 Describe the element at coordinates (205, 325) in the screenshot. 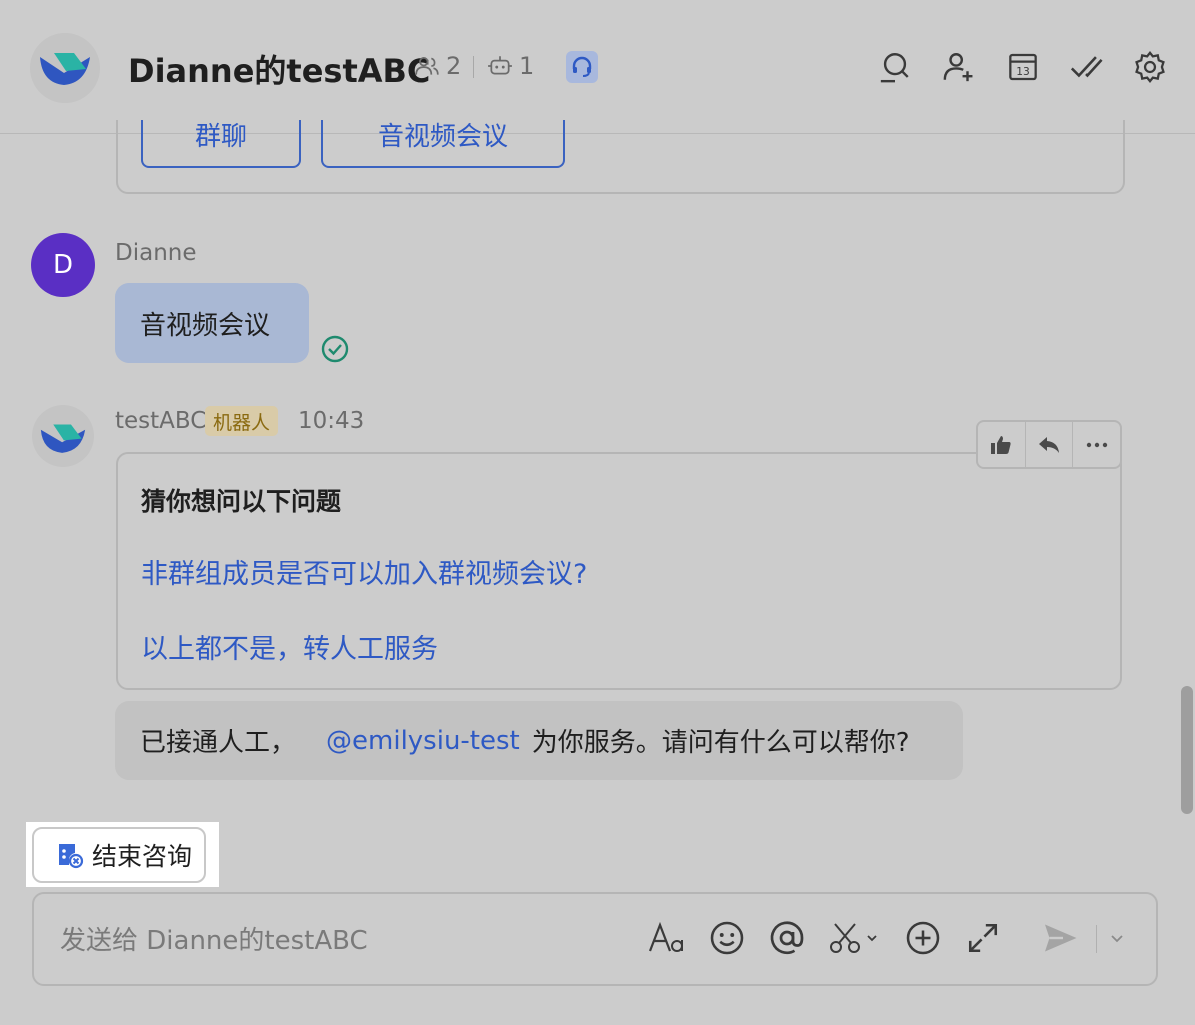

I see `user-message-text: 音视频会议` at that location.